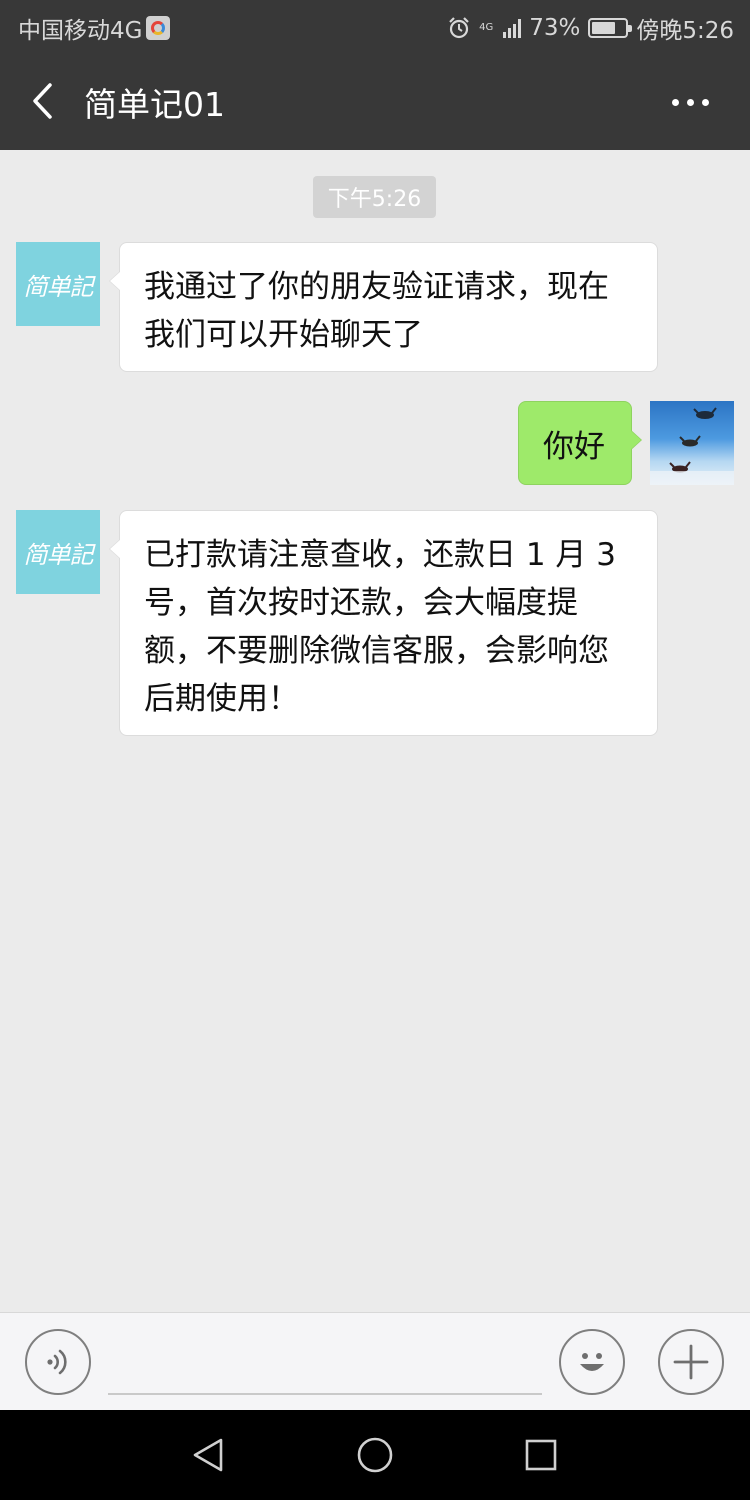 The width and height of the screenshot is (750, 1500). Describe the element at coordinates (374, 197) in the screenshot. I see `timestamp-badge: 下午5:26` at that location.